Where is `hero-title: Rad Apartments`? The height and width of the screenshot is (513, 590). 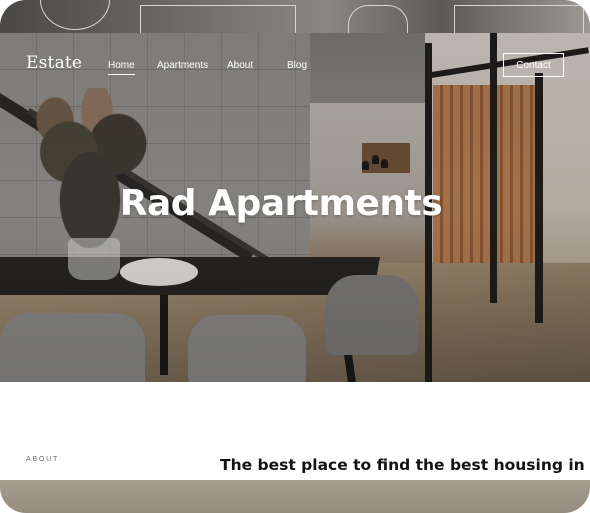 hero-title: Rad Apartments is located at coordinates (281, 203).